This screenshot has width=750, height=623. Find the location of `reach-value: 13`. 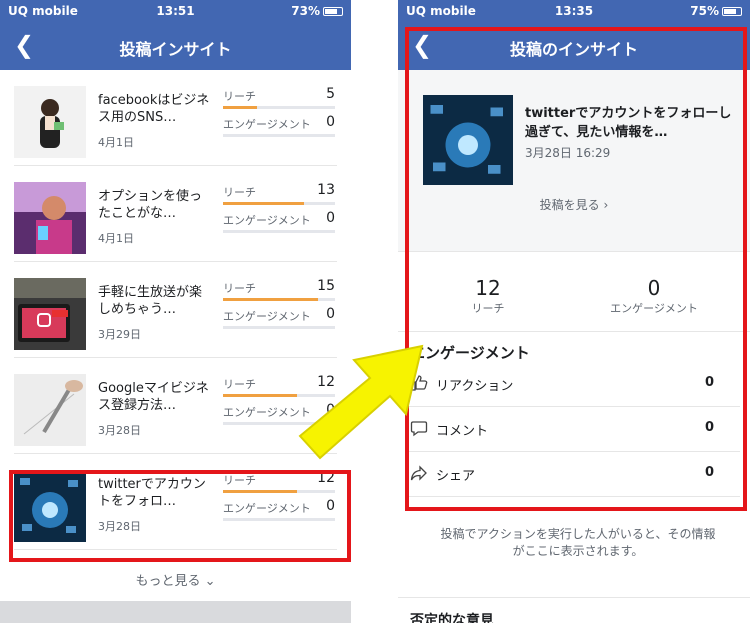

reach-value: 13 is located at coordinates (326, 190).